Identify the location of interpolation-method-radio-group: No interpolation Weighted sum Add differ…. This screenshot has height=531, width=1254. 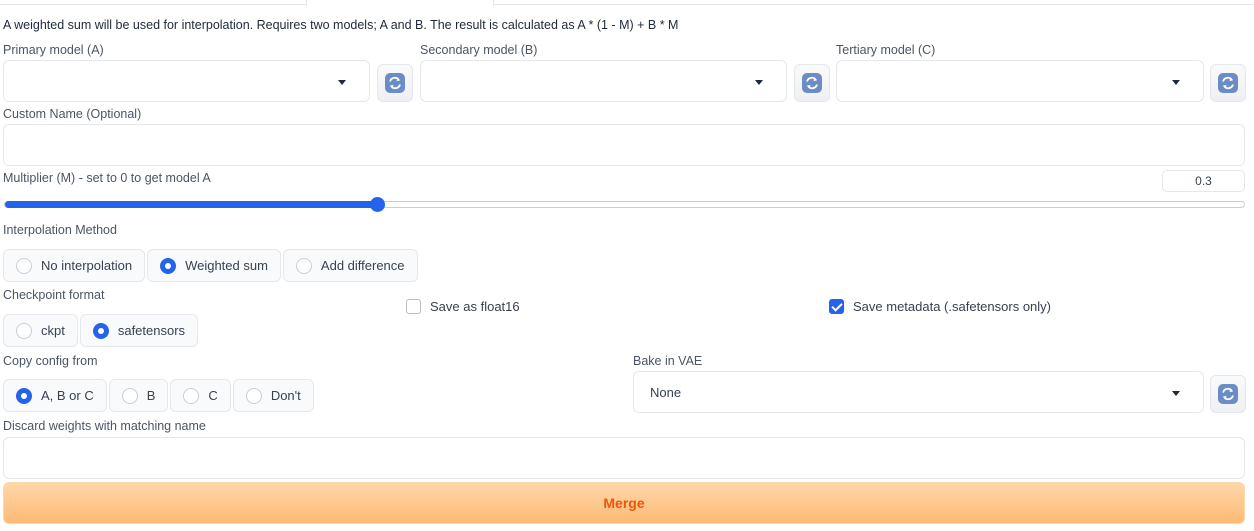
(210, 265).